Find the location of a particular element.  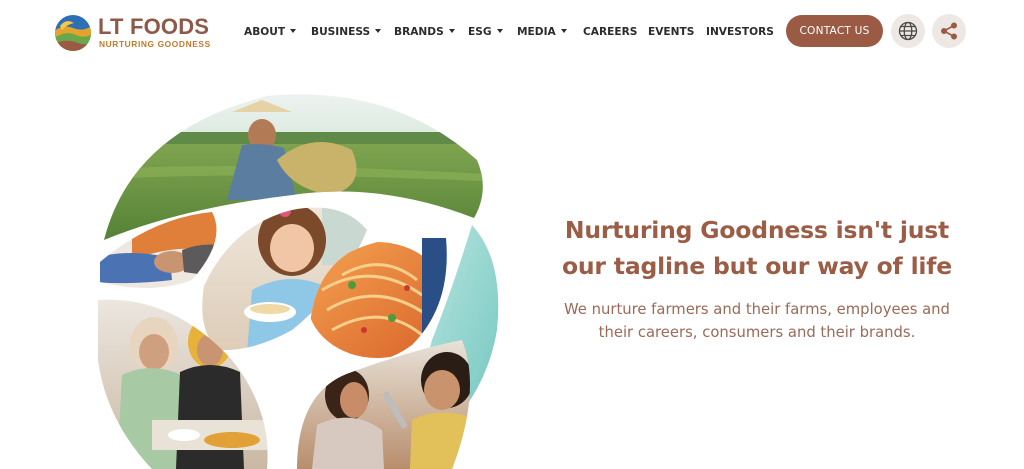

nav-label: EVENTS is located at coordinates (671, 32).